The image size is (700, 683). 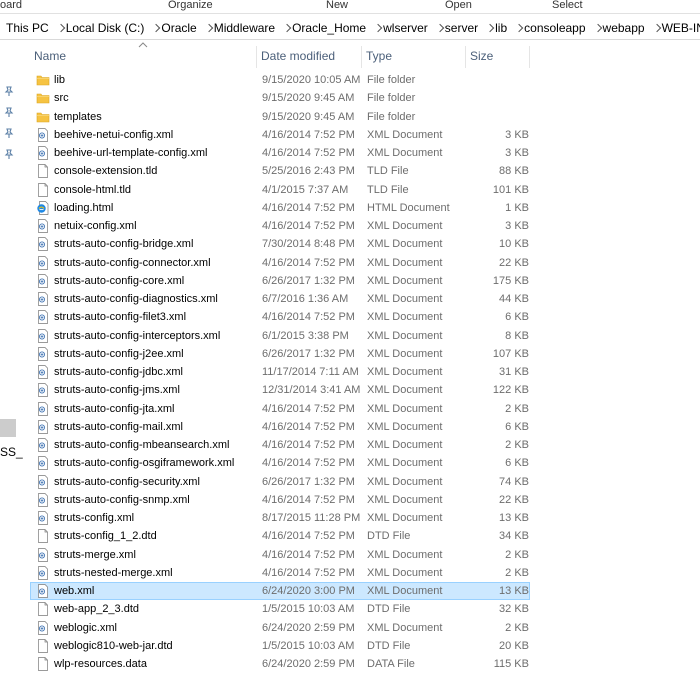 What do you see at coordinates (280, 117) in the screenshot?
I see `file-row: templates 9/15/2020 9:45 AM File folder` at bounding box center [280, 117].